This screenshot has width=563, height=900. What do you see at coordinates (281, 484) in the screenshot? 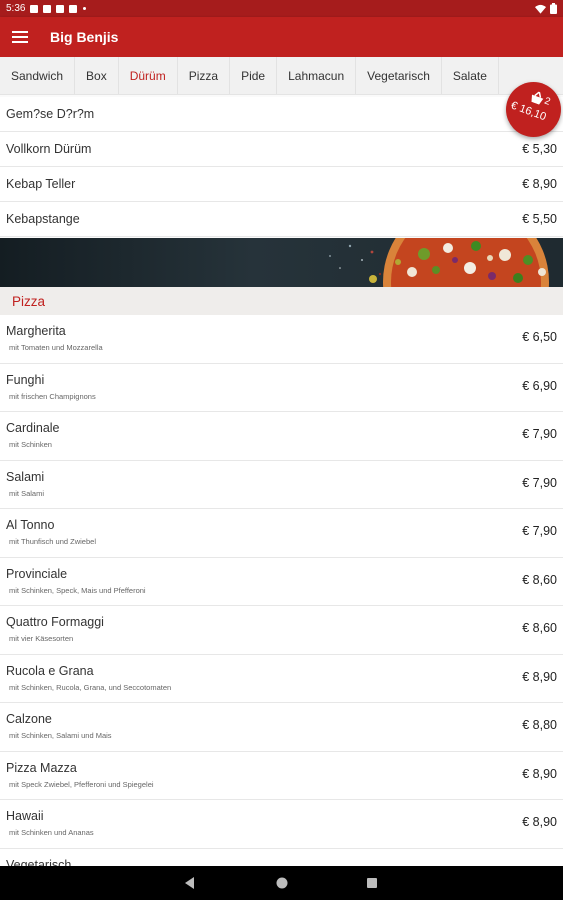
I see `list-item: Salami mit Salami € 7,90` at bounding box center [281, 484].